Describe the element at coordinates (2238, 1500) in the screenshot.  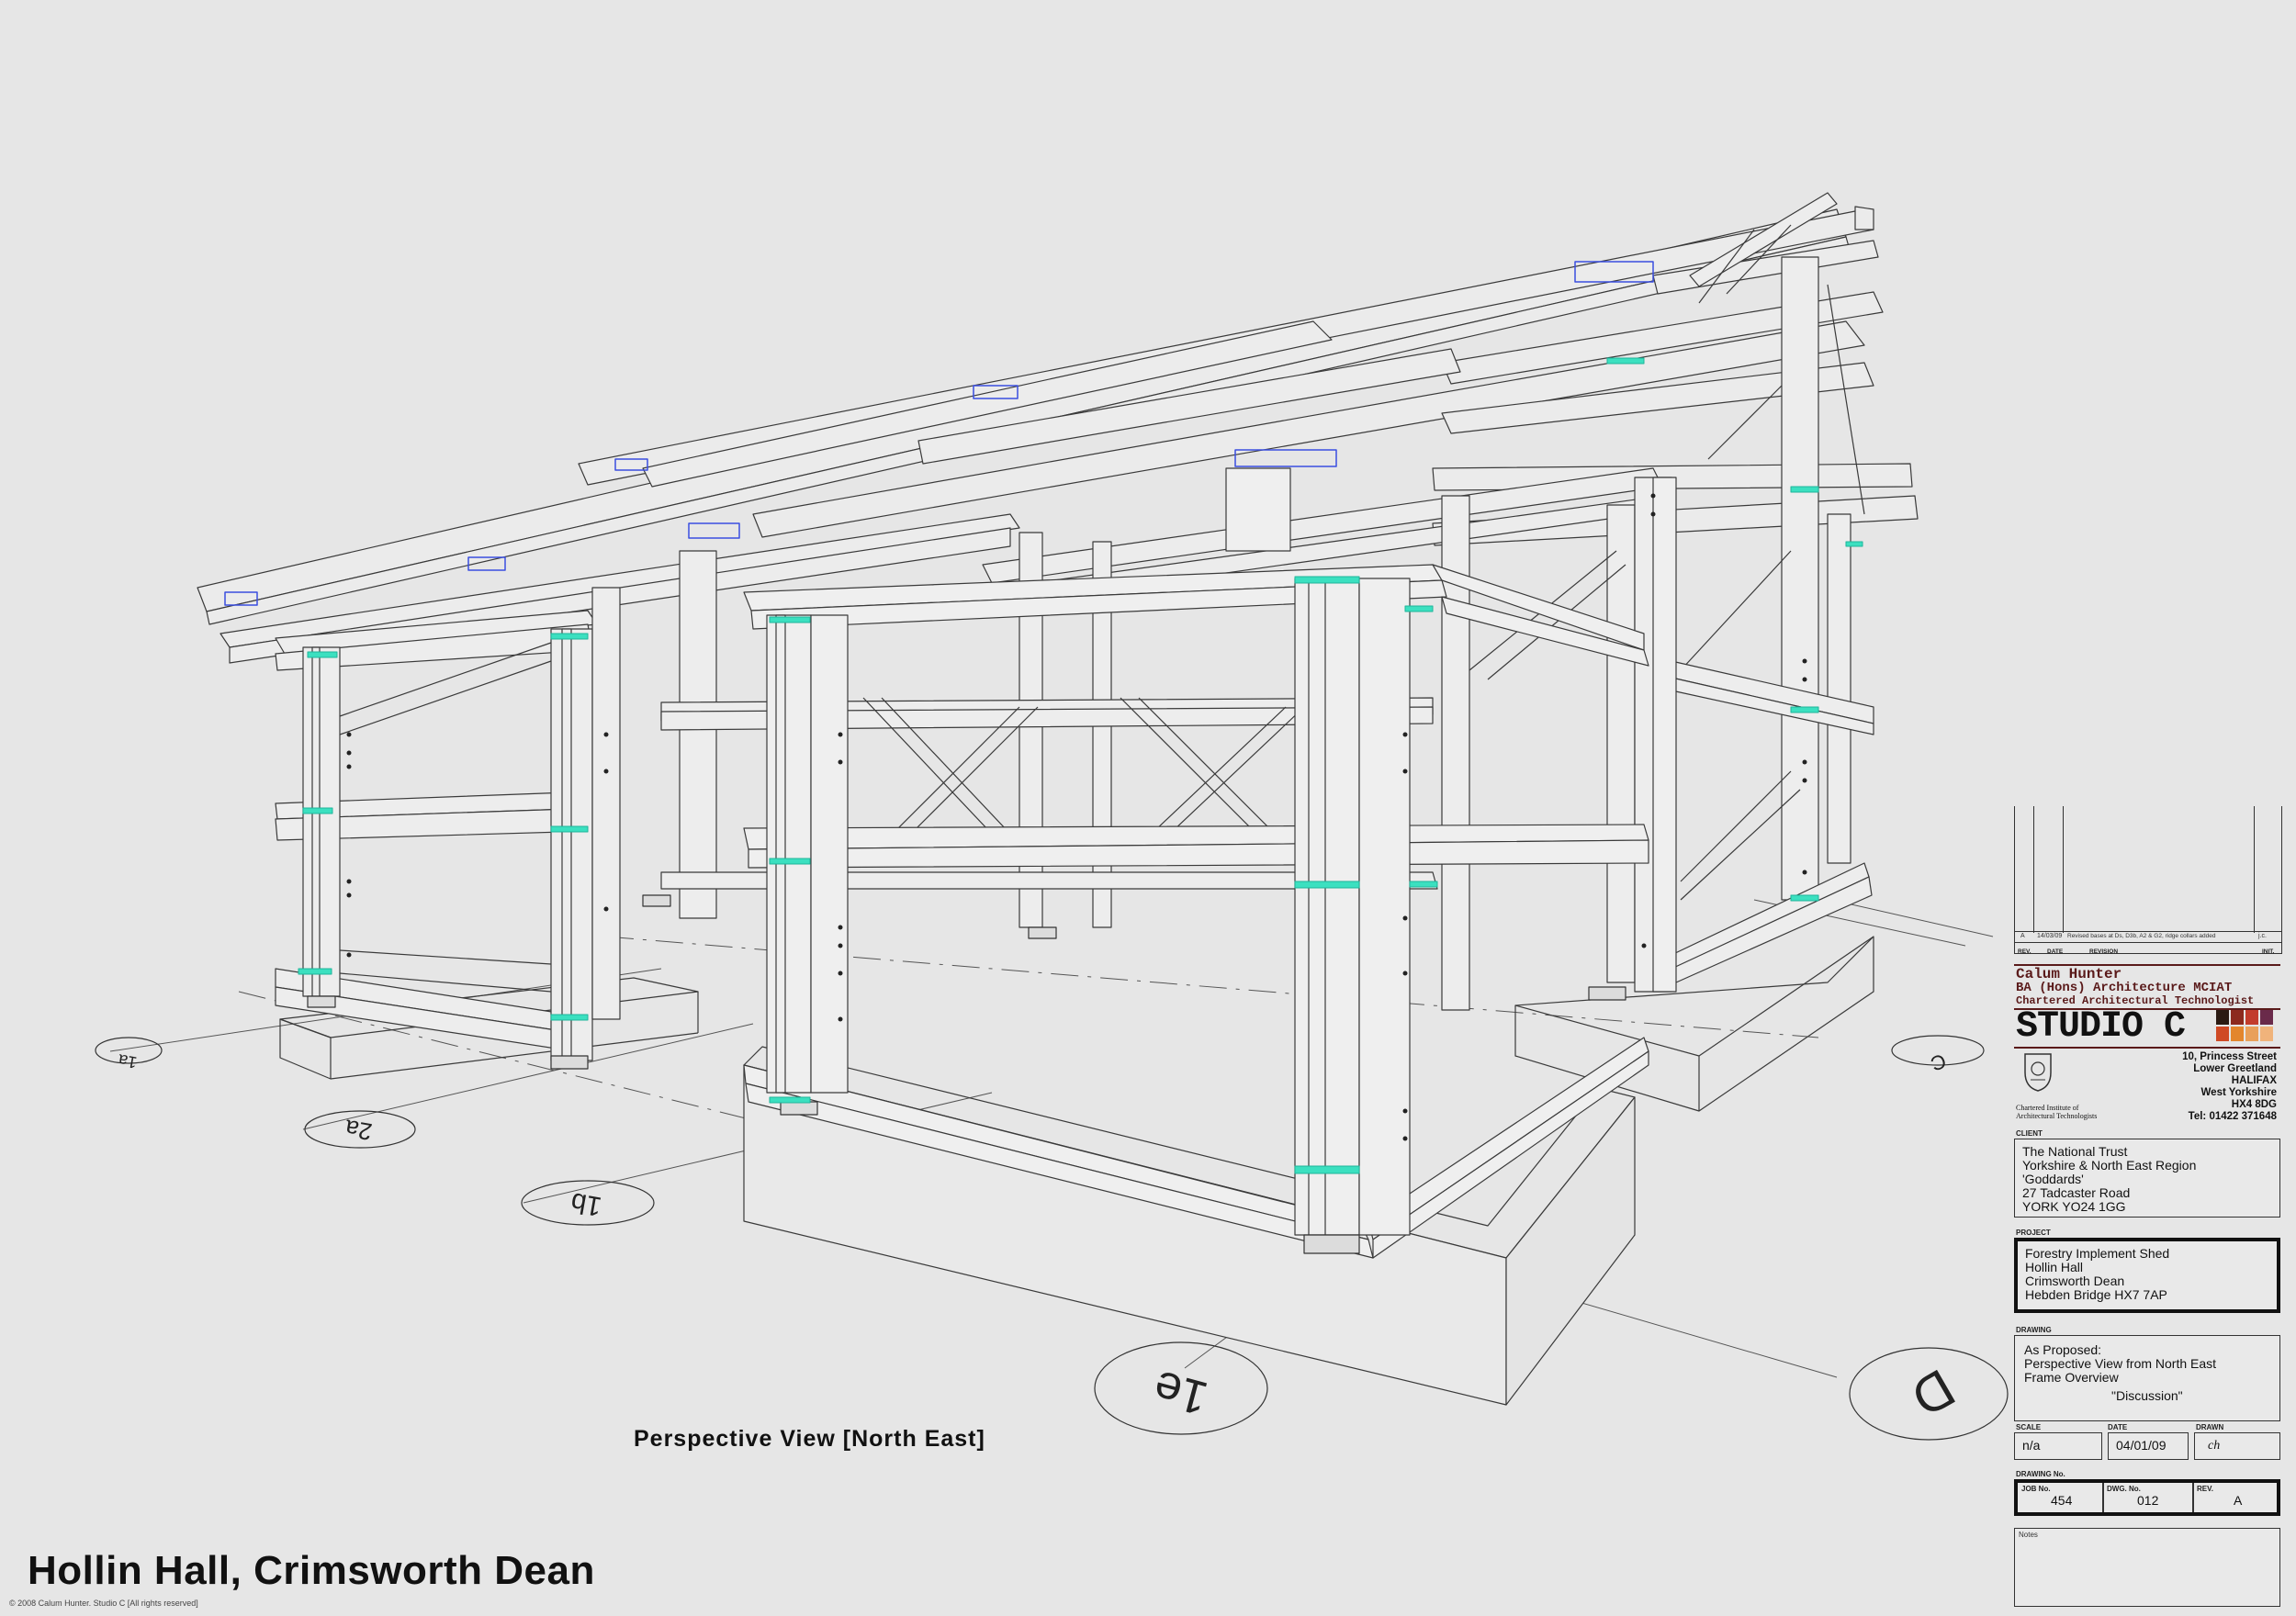
I see `rev-number-value: A` at that location.